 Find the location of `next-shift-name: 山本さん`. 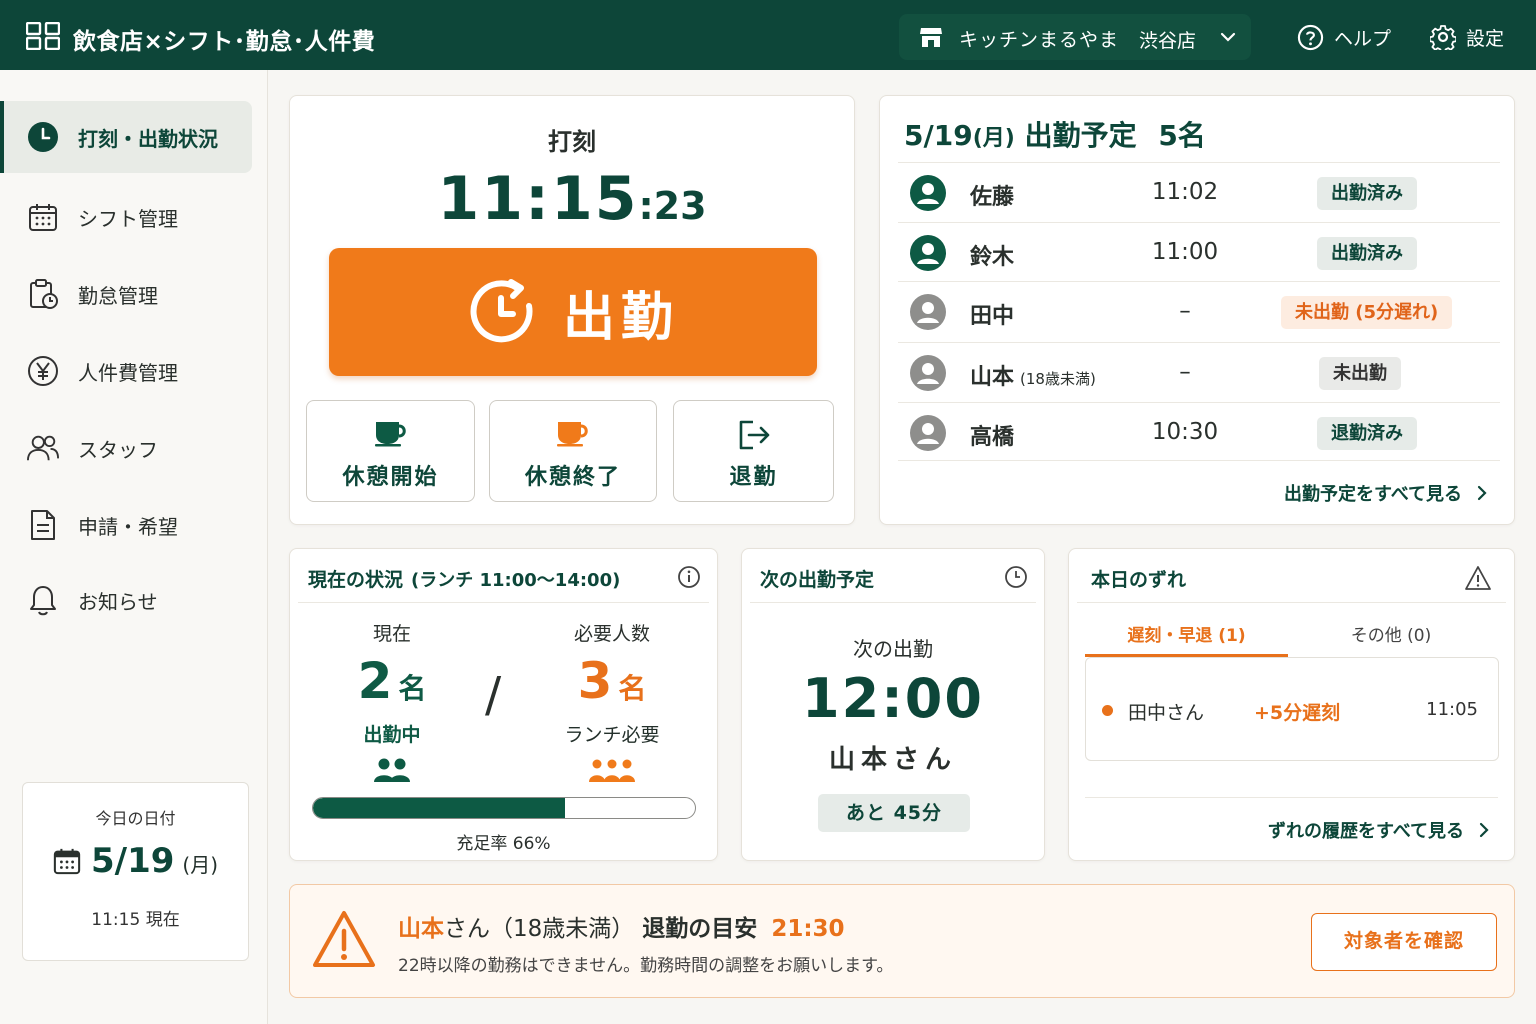

next-shift-name: 山本さん is located at coordinates (892, 760).